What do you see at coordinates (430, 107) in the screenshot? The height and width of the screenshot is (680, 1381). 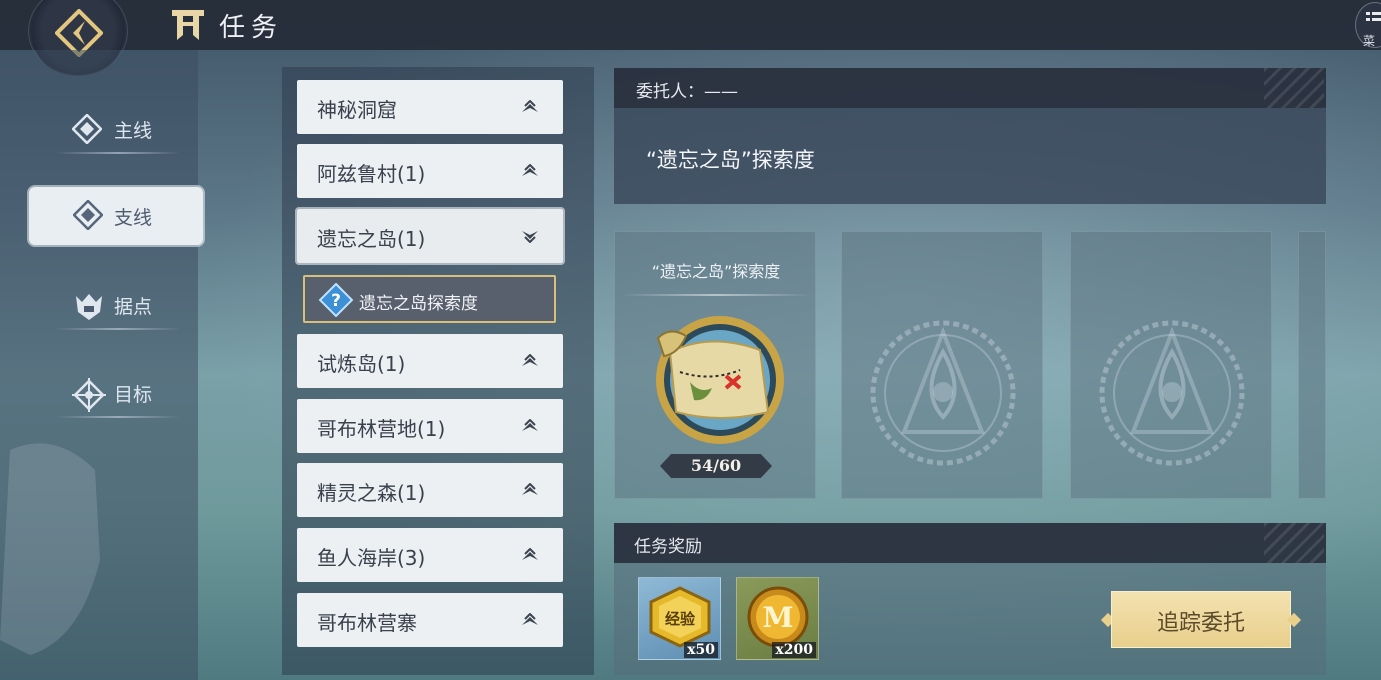 I see `quest-group-item: 神秘洞窟` at bounding box center [430, 107].